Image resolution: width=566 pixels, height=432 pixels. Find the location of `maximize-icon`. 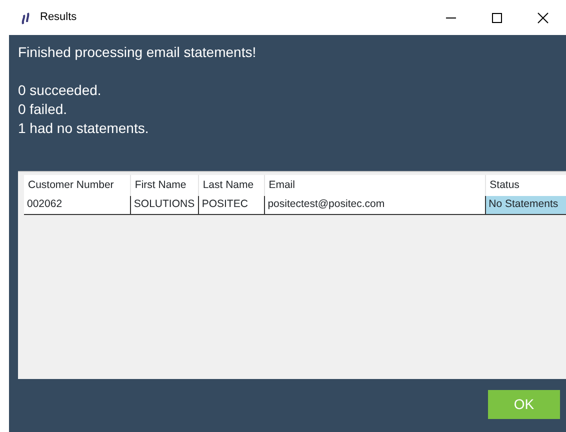

maximize-icon is located at coordinates (497, 18).